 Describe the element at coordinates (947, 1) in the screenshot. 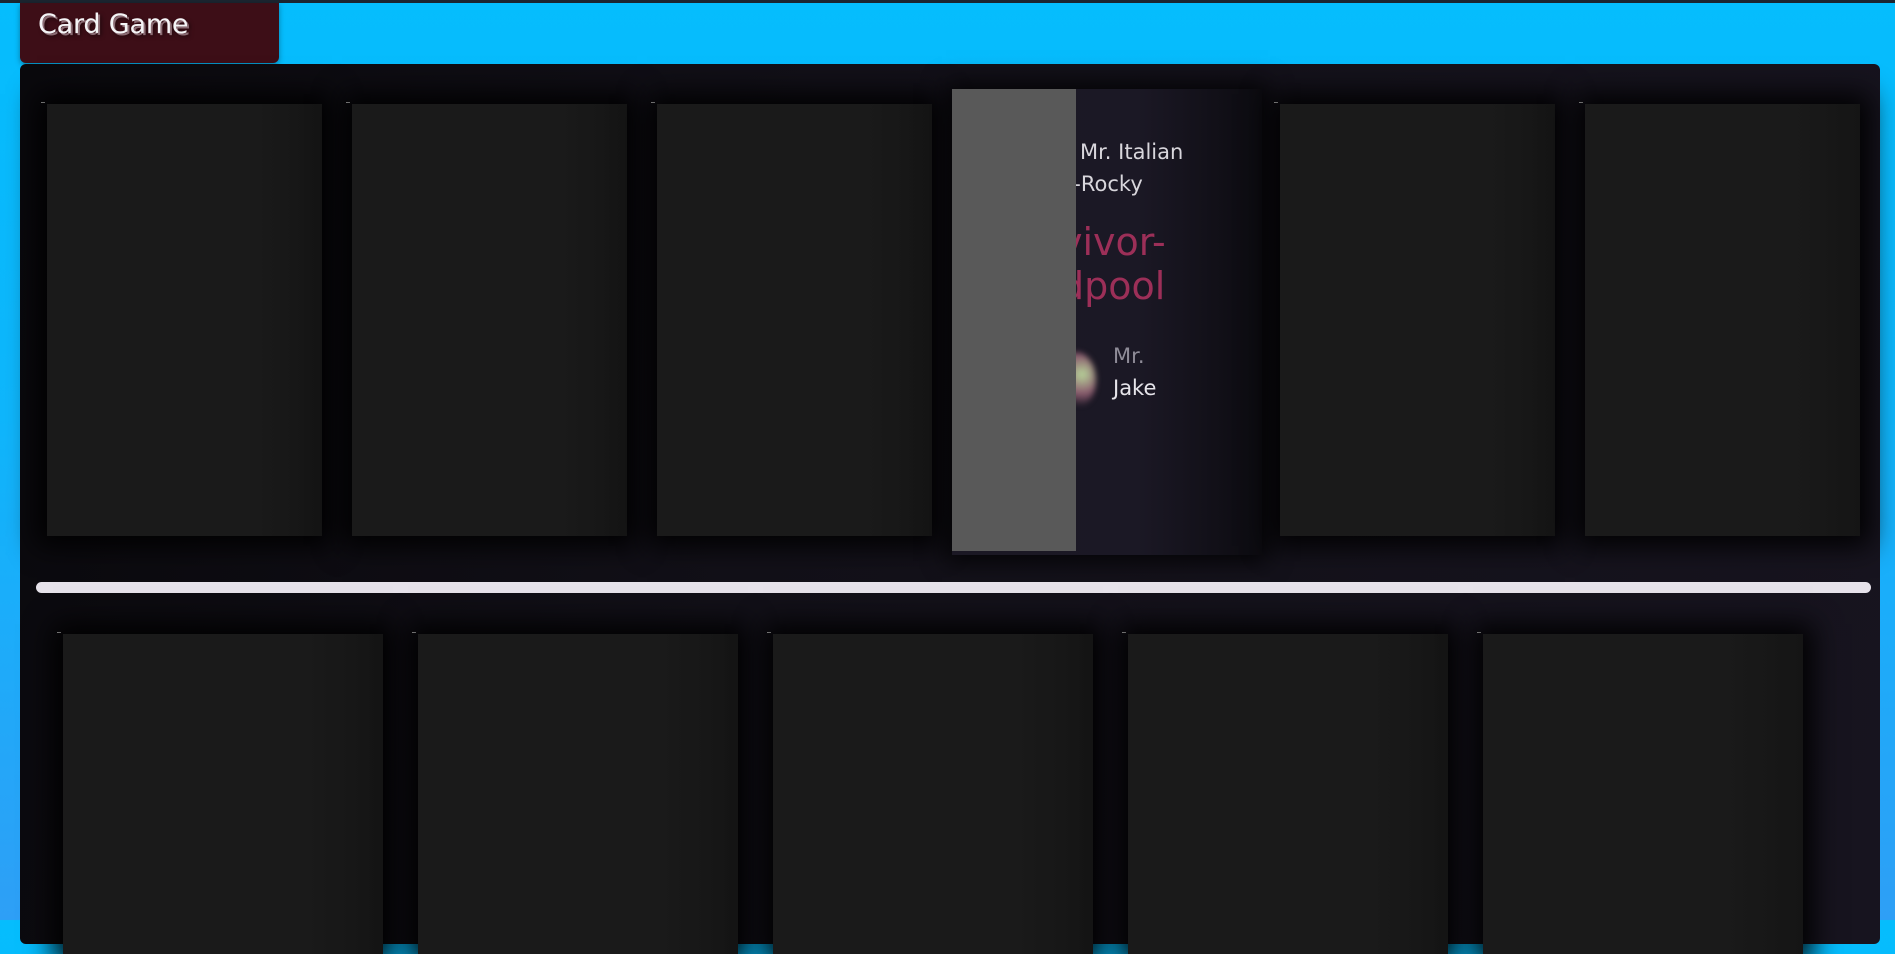

I see `window-top-border` at that location.